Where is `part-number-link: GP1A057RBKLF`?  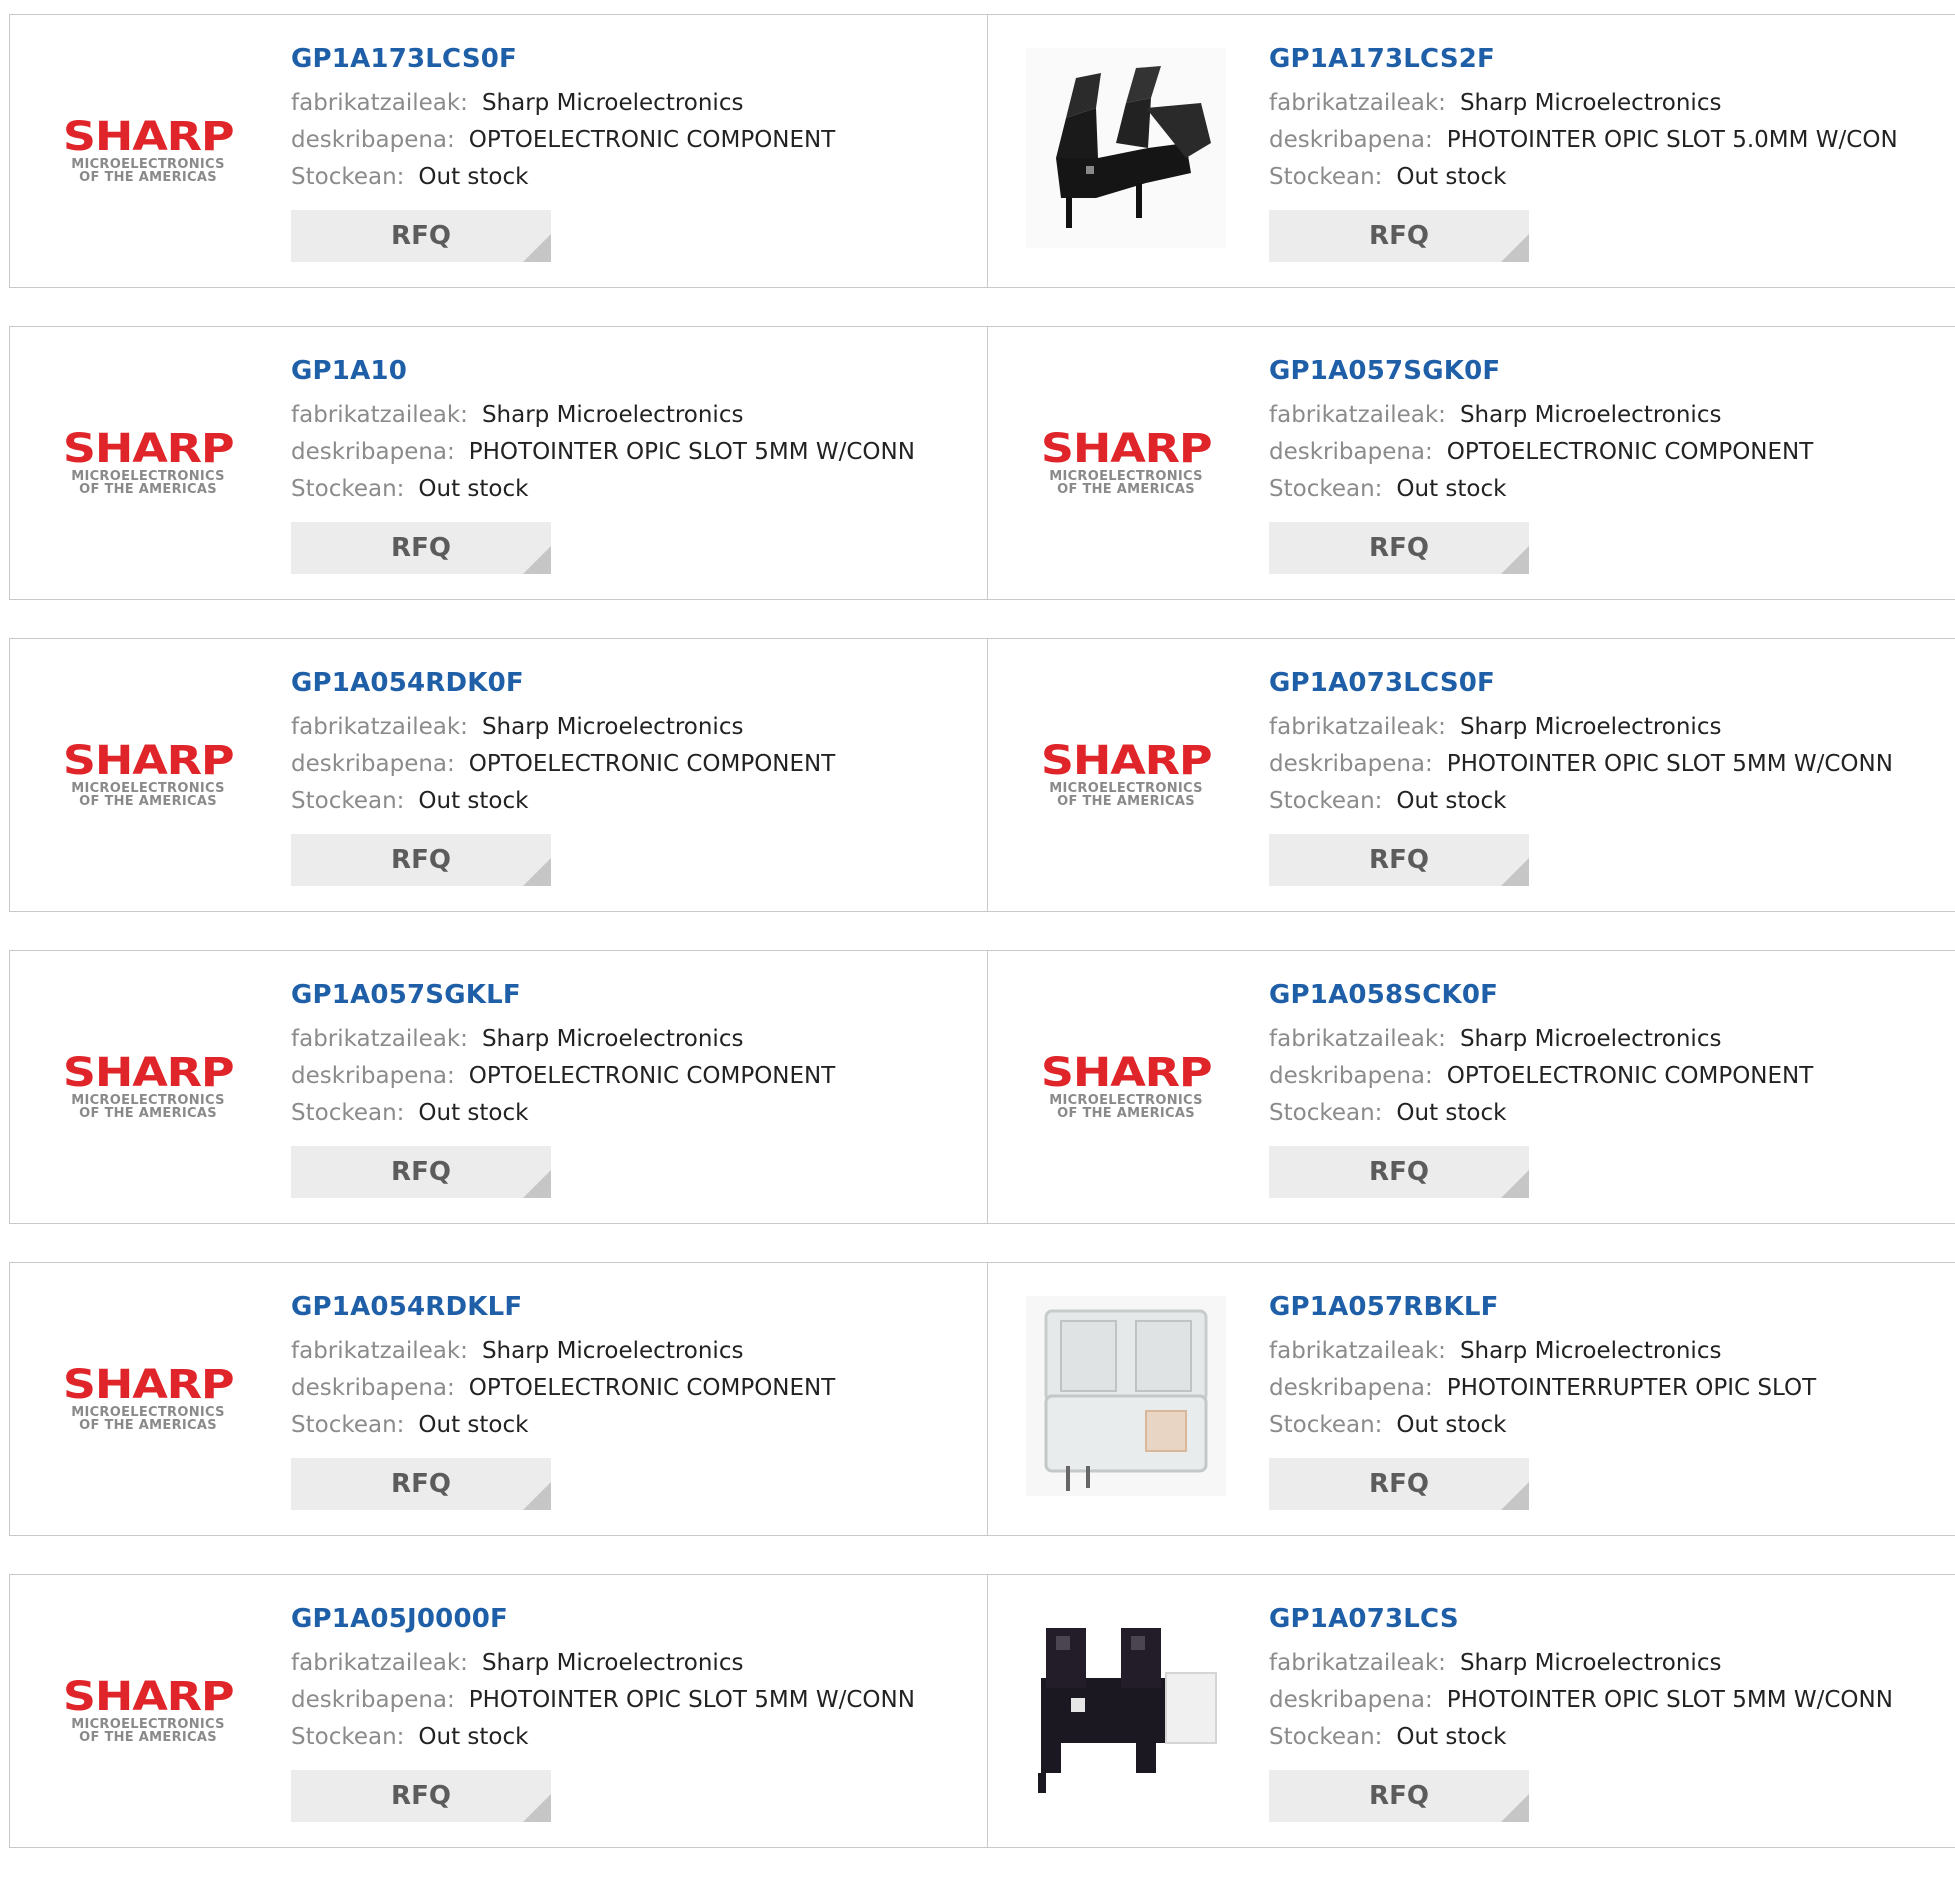
part-number-link: GP1A057RBKLF is located at coordinates (1542, 1307).